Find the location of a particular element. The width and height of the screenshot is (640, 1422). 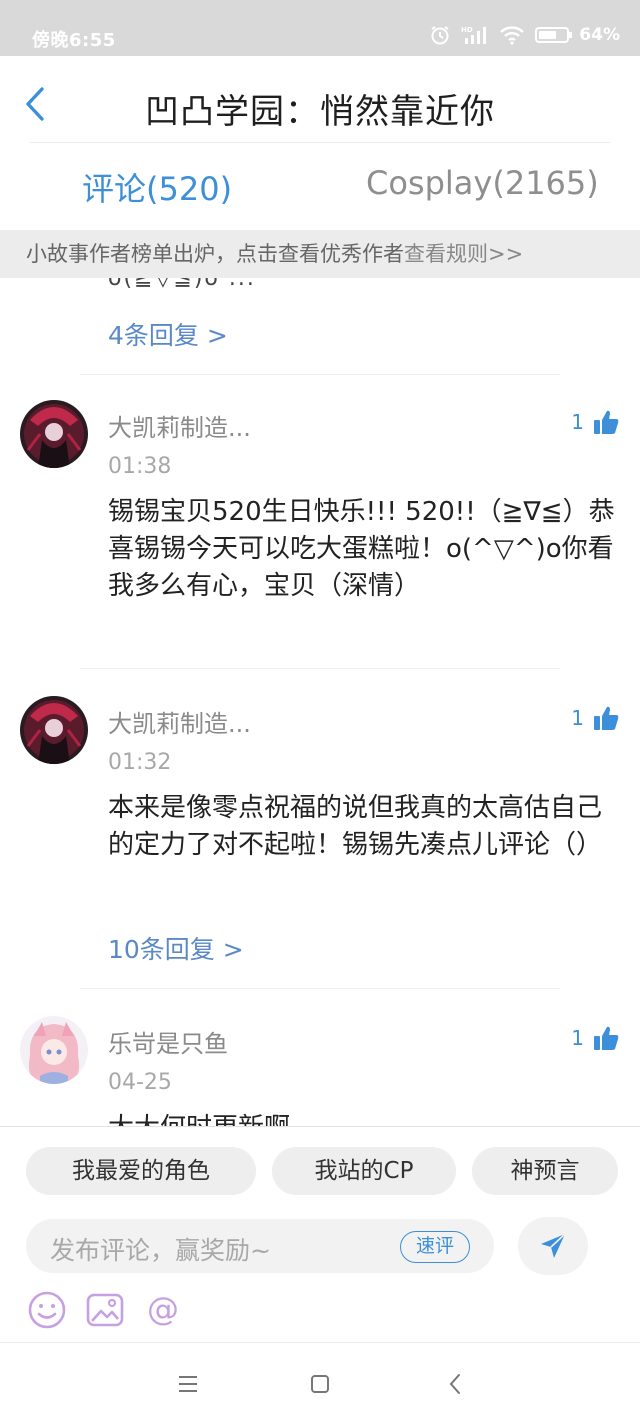

wifi-icon is located at coordinates (512, 35).